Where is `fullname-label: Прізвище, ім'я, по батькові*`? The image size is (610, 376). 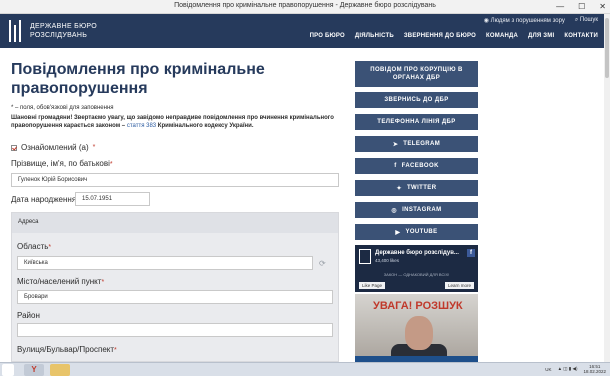
fullname-label: Прізвище, ім'я, по батькові* is located at coordinates (62, 163).